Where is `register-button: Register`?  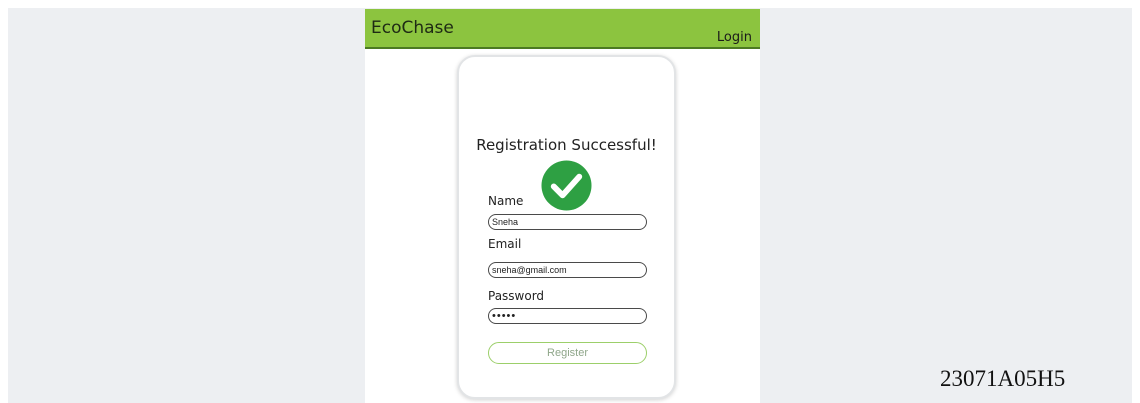
register-button: Register is located at coordinates (567, 353).